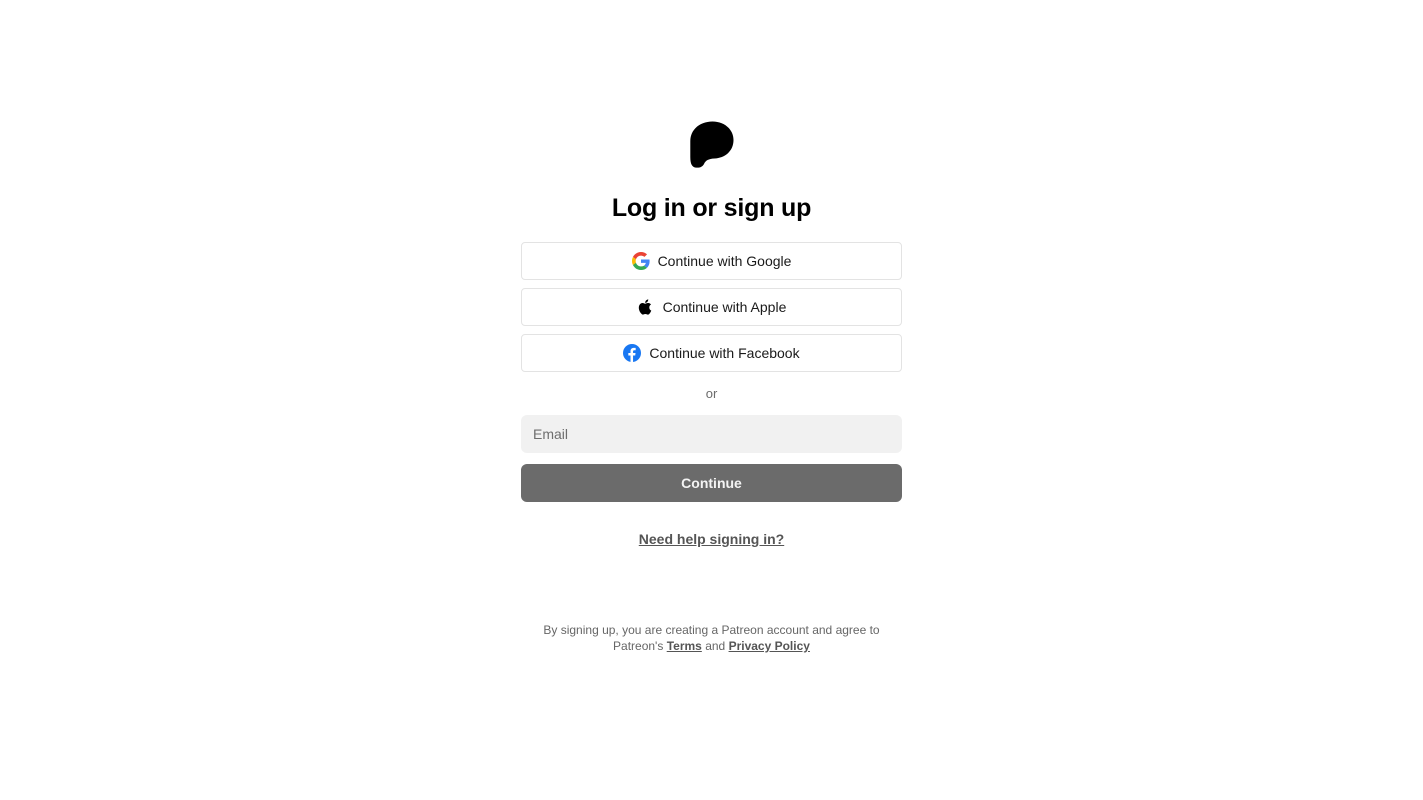 The width and height of the screenshot is (1423, 800). What do you see at coordinates (711, 539) in the screenshot?
I see `need-help-signing-in-link: Need help signing in?` at bounding box center [711, 539].